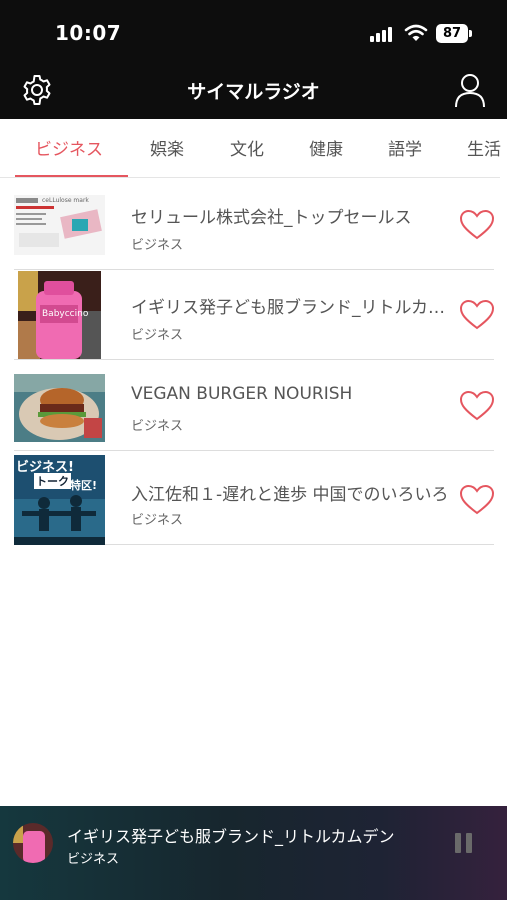  Describe the element at coordinates (326, 147) in the screenshot. I see `tab-health: 健康` at that location.